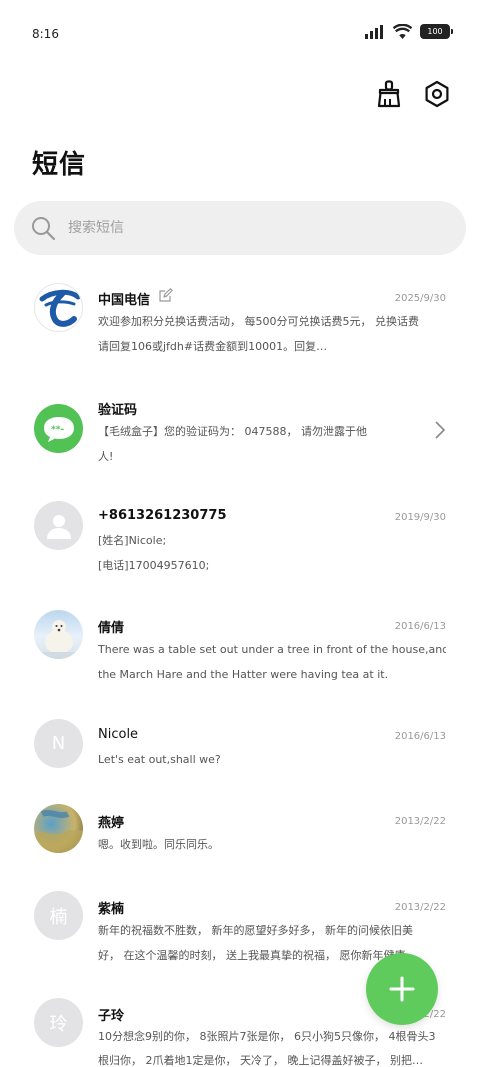 This screenshot has width=480, height=1067. I want to click on settings-icon, so click(437, 94).